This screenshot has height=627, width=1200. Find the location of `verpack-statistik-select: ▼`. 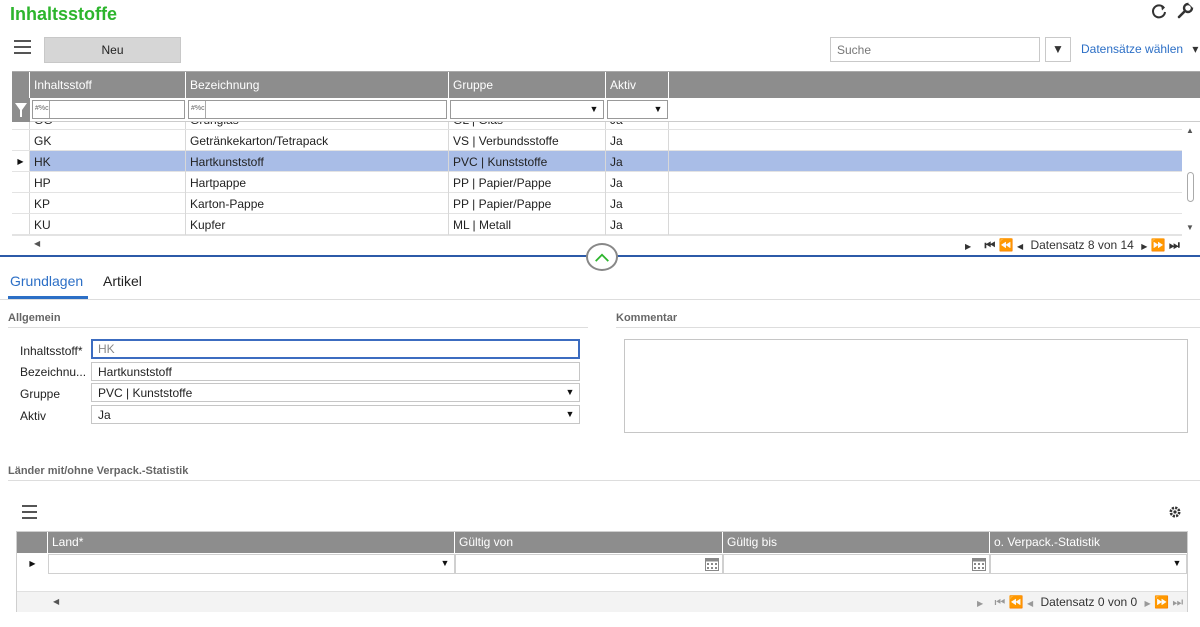

verpack-statistik-select: ▼ is located at coordinates (1088, 564).